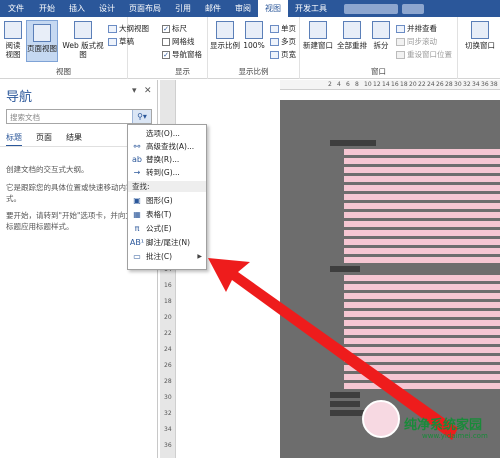 The width and height of the screenshot is (500, 458). What do you see at coordinates (381, 419) in the screenshot?
I see `watermark-logo` at bounding box center [381, 419].